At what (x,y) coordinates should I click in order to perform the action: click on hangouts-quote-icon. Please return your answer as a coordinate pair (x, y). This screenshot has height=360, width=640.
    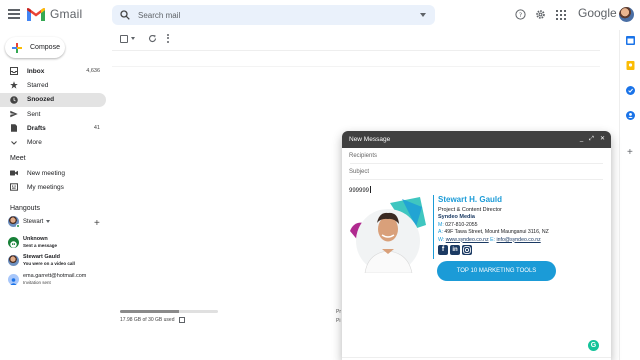
    Looking at the image, I should click on (13, 244).